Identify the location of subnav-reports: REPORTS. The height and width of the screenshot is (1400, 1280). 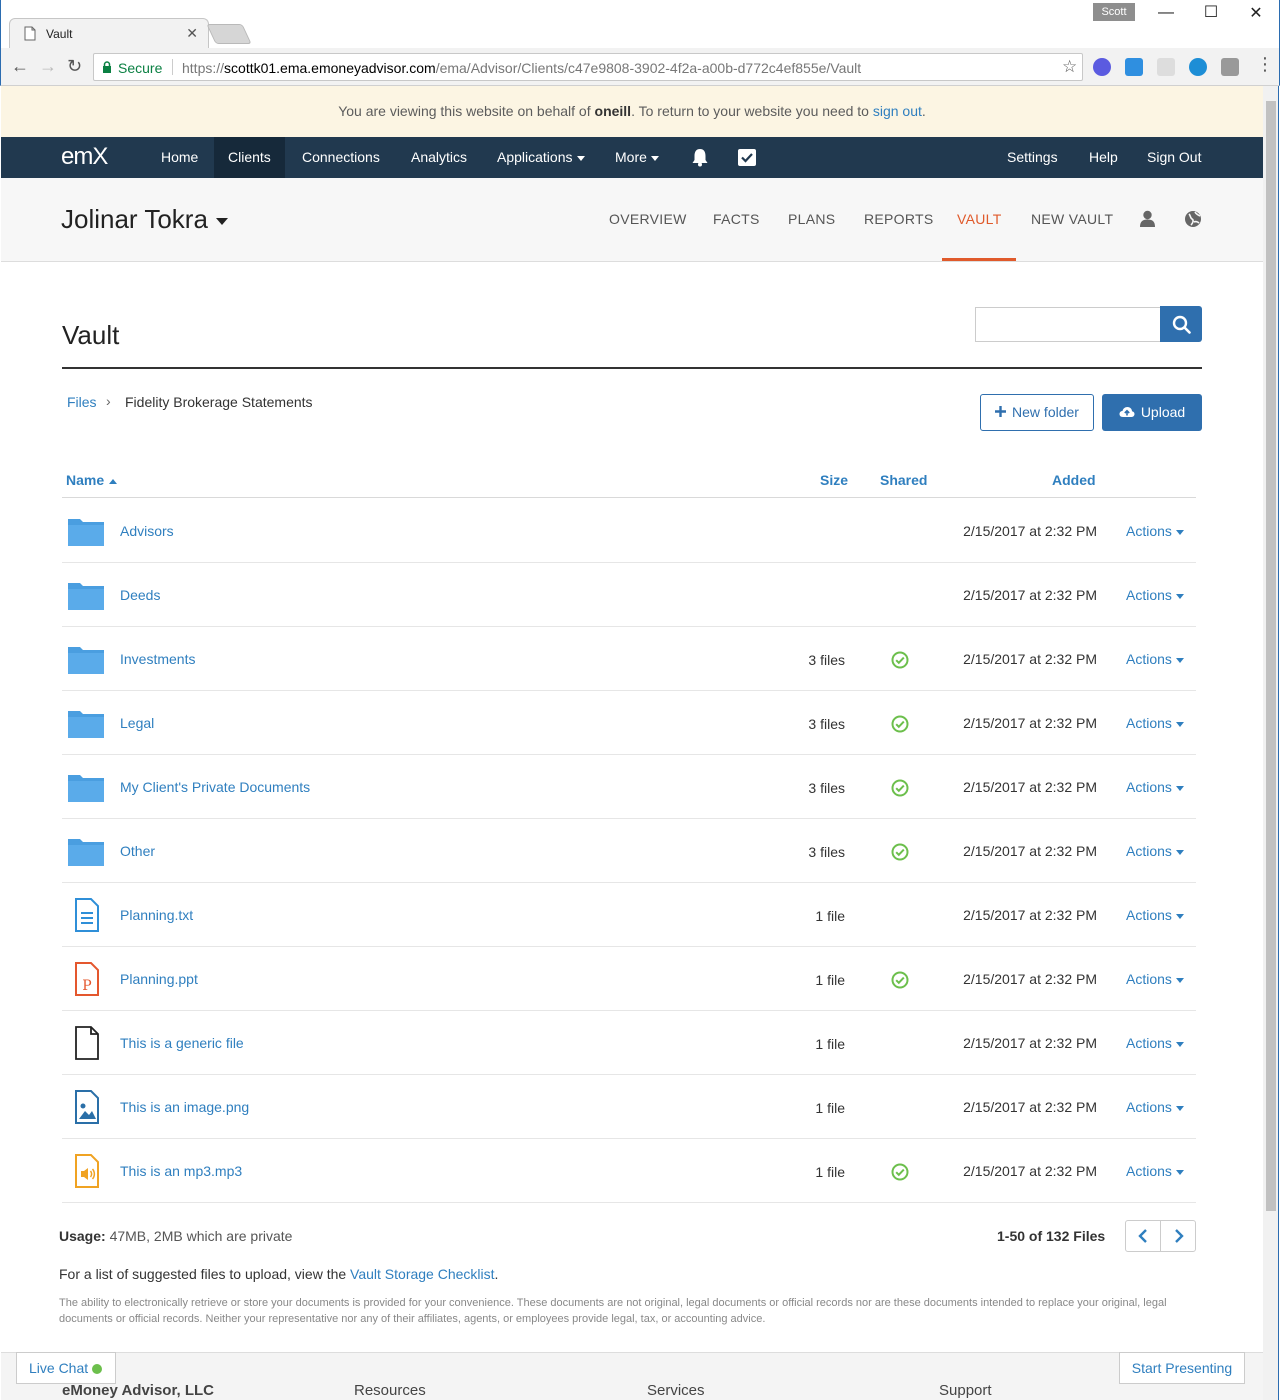
(899, 219).